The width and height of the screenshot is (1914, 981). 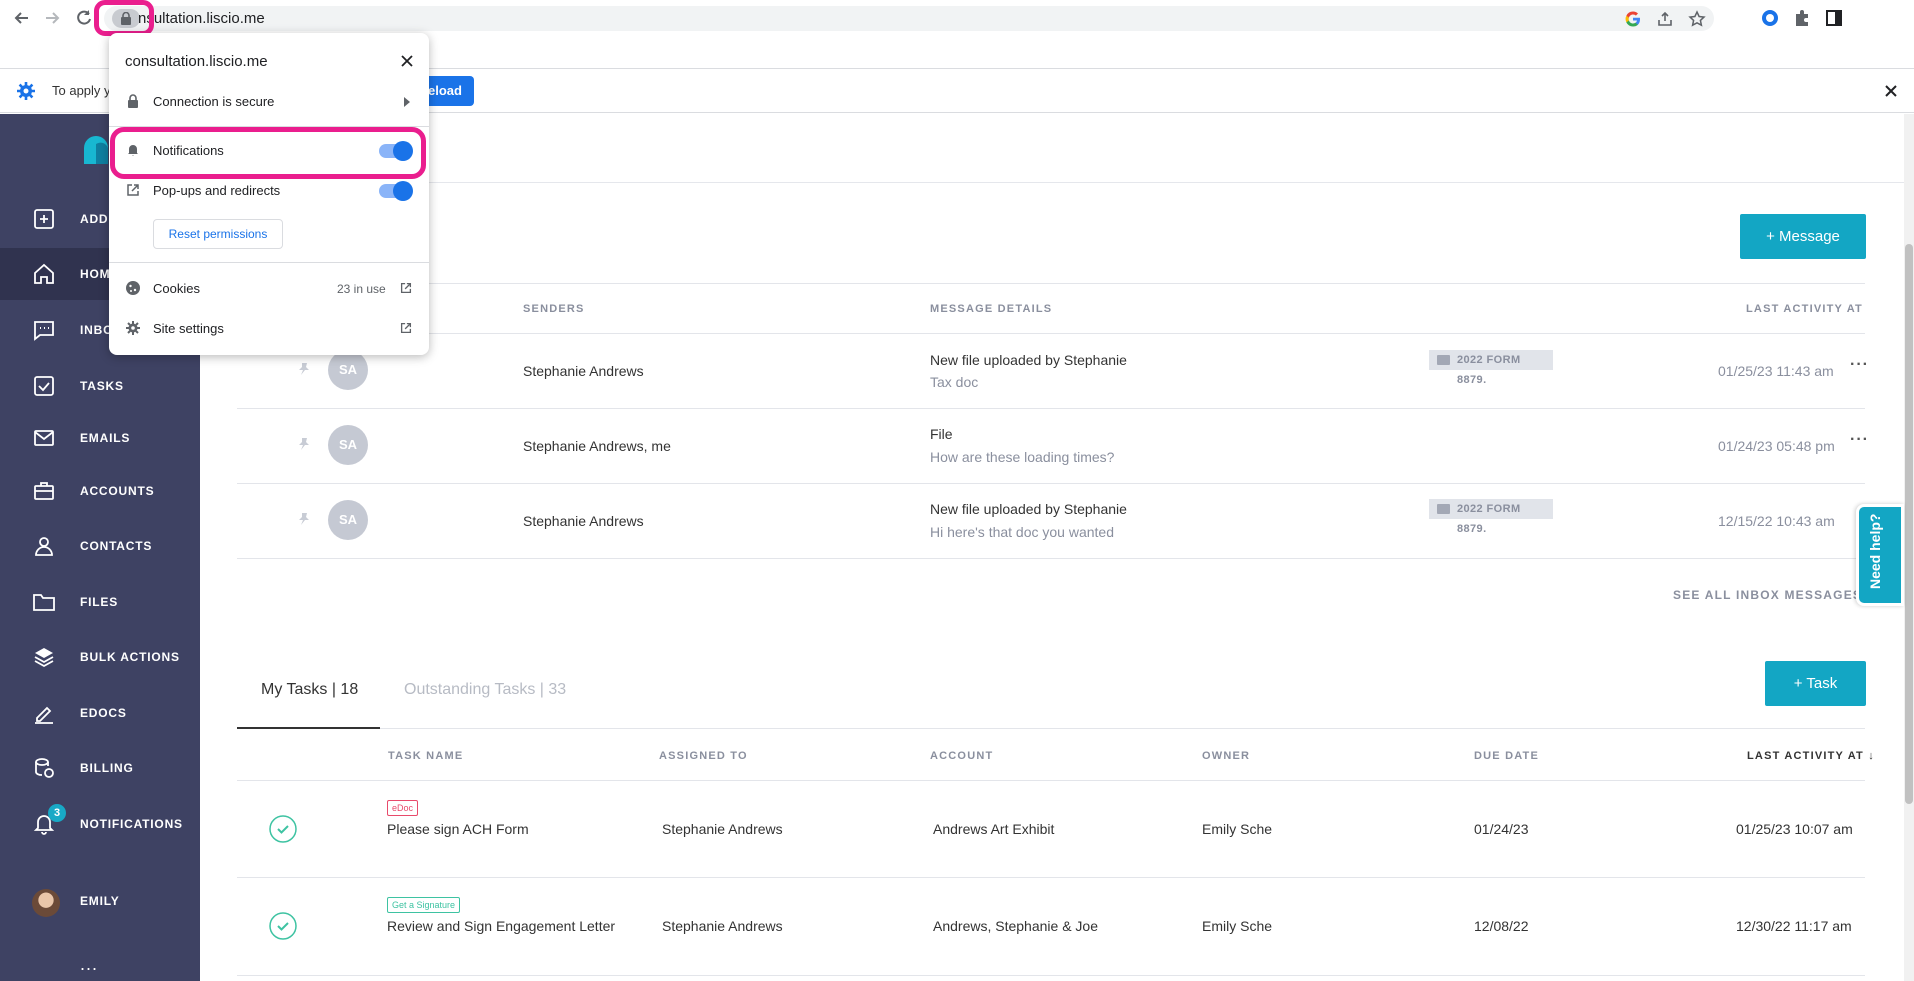 I want to click on extension-circle-icon, so click(x=1770, y=18).